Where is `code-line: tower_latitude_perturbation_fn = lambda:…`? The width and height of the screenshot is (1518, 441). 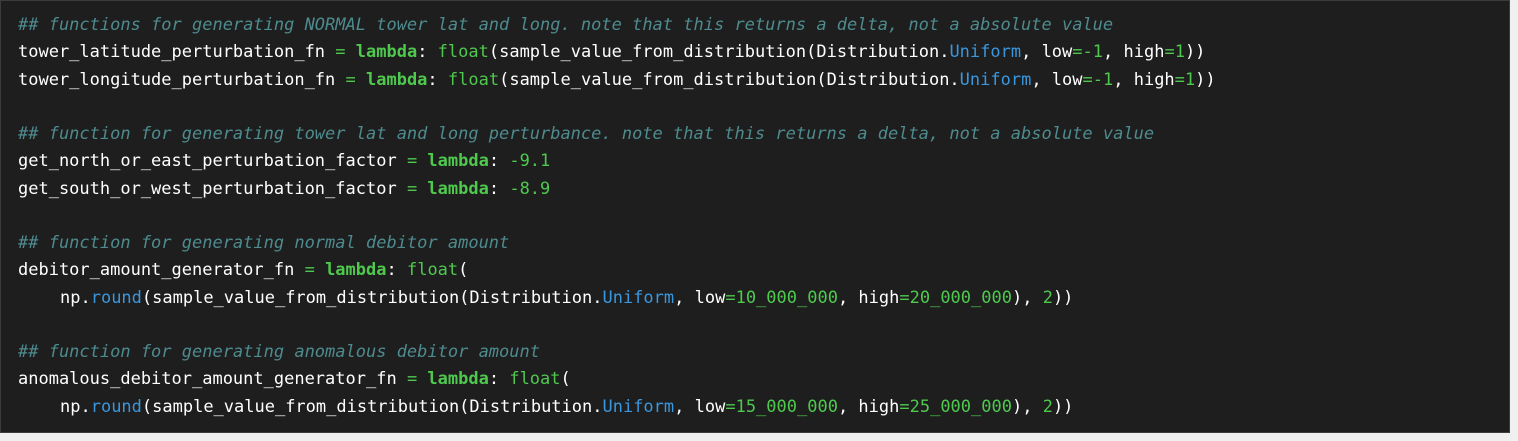
code-line: tower_latitude_perturbation_fn = lambda:… is located at coordinates (763, 52).